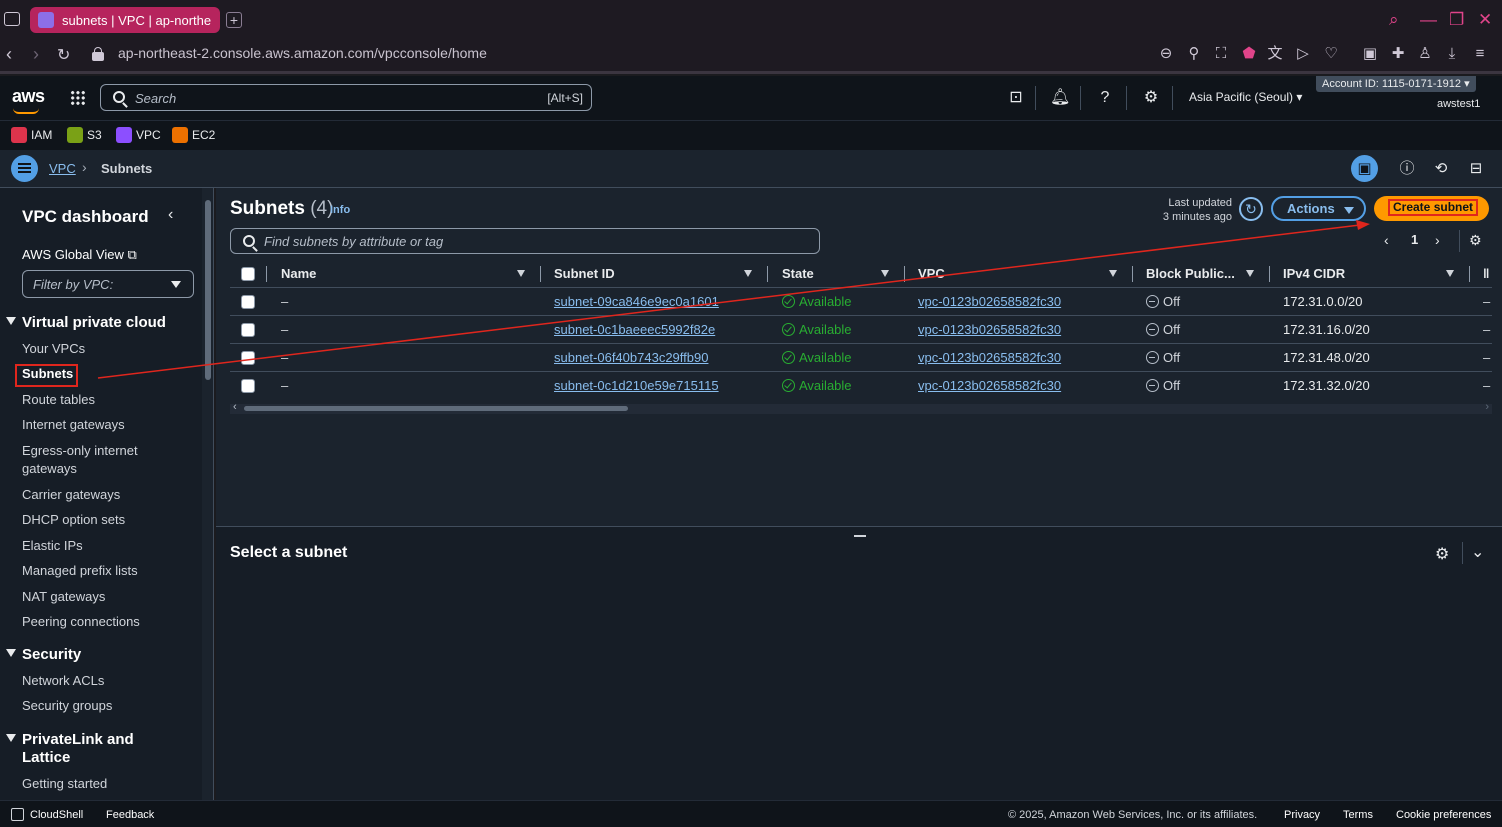 The width and height of the screenshot is (1502, 827). I want to click on services-grid-icon, so click(78, 98).